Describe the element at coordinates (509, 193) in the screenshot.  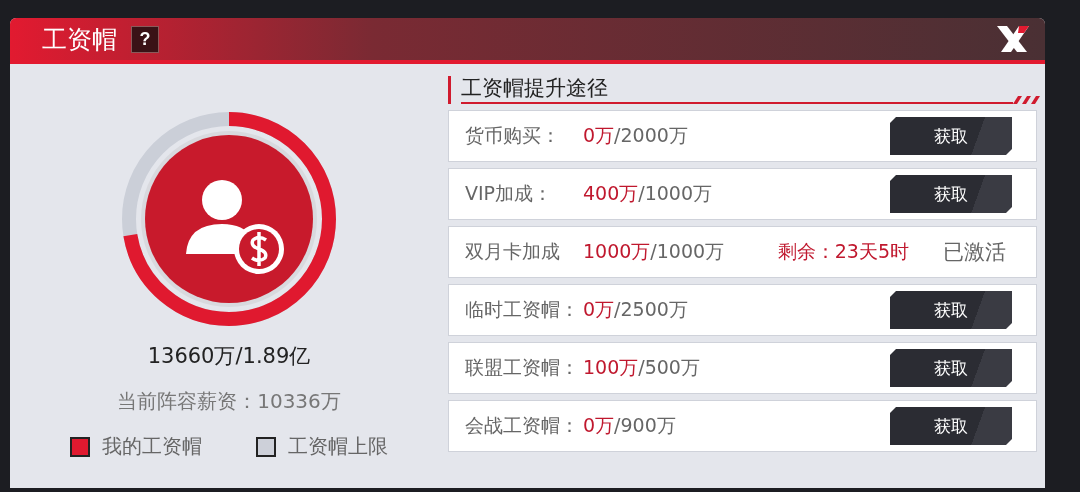
I see `route-label: VIP加成：` at that location.